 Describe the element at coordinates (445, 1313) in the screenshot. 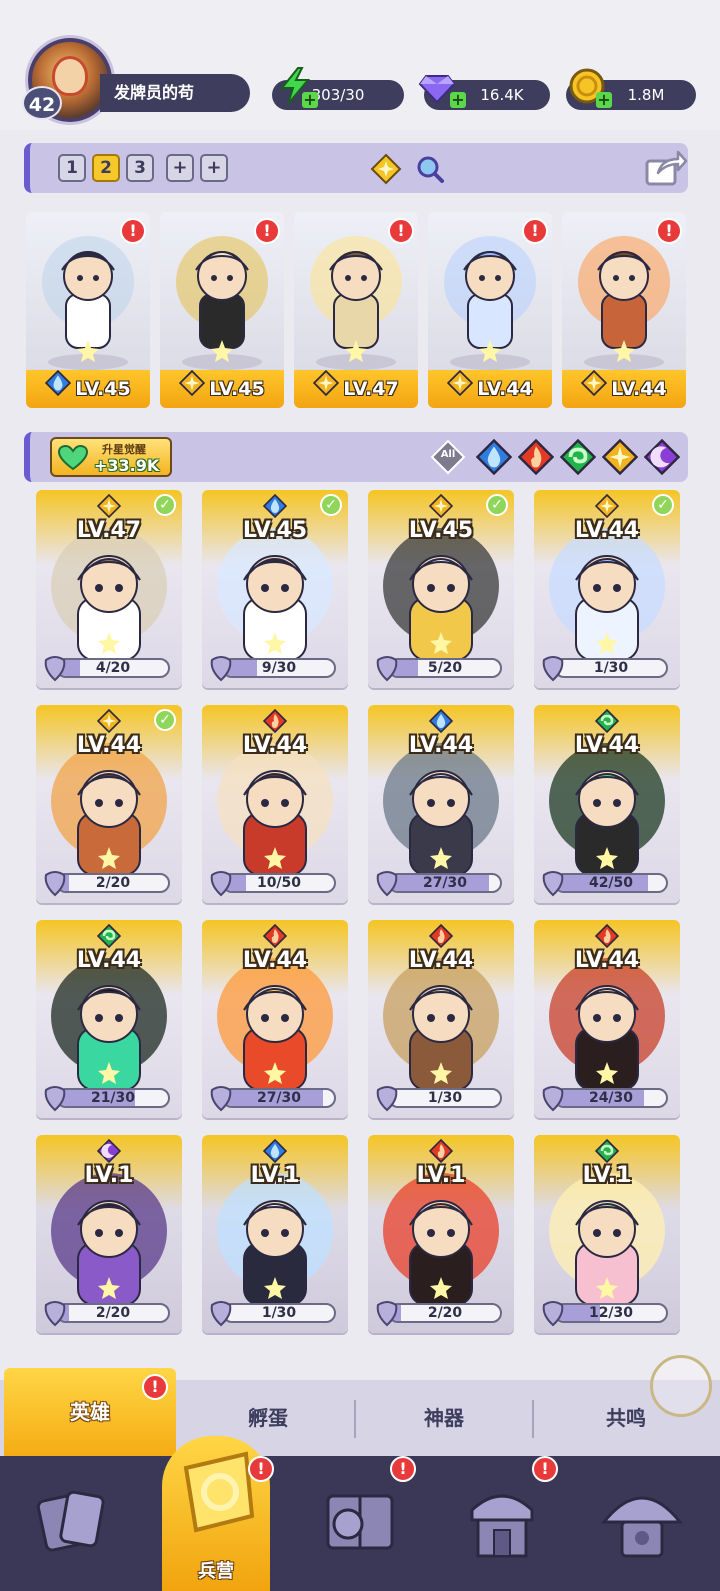

I see `hero-shard-progress: 2/20` at that location.